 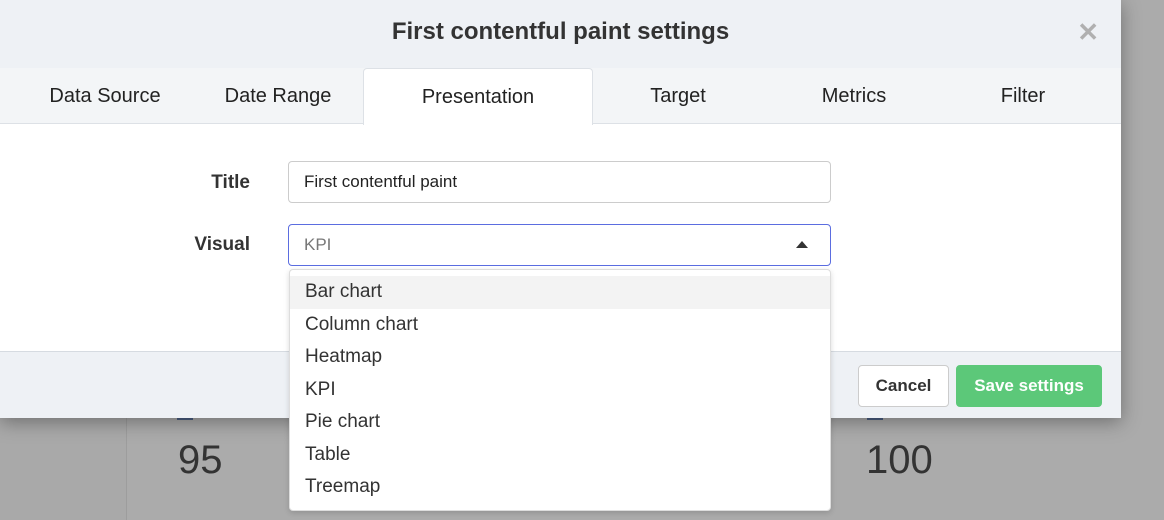 I want to click on visual-selected-value: KPI, so click(x=318, y=244).